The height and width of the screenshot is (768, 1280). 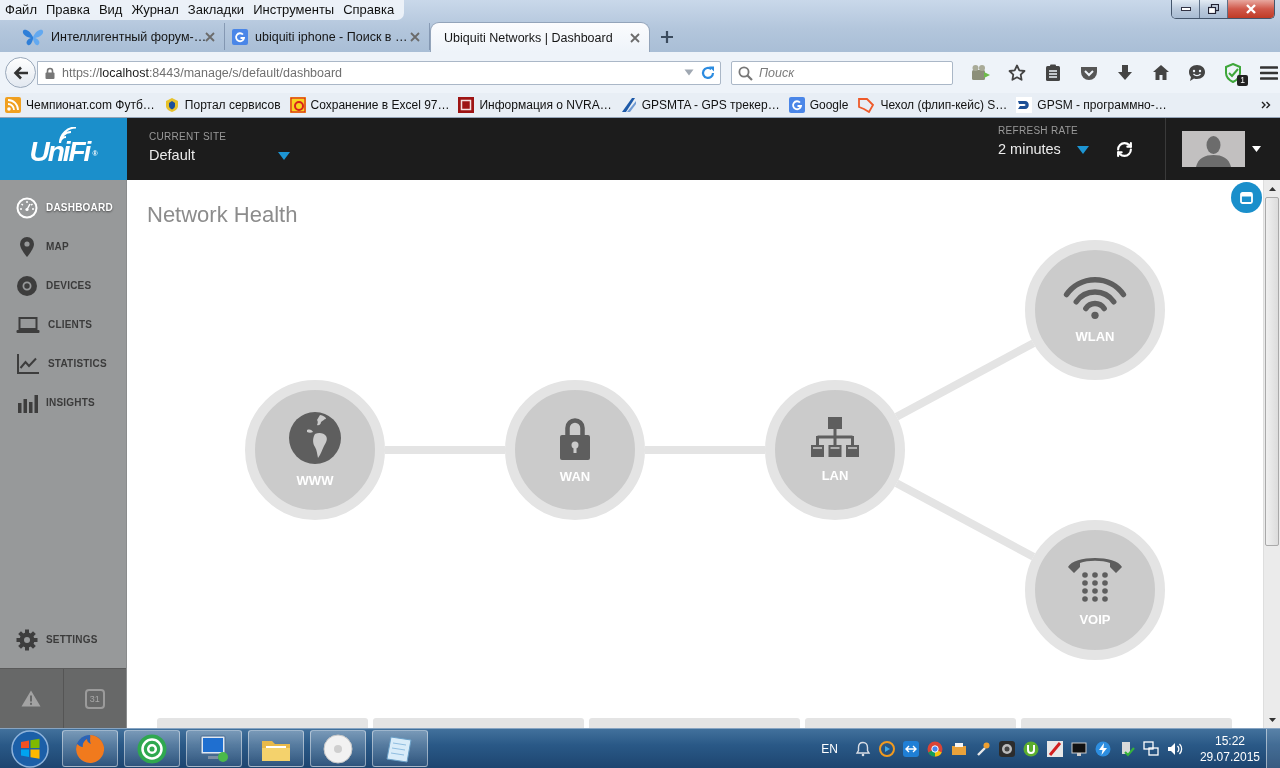 I want to click on notepad-icon, so click(x=400, y=748).